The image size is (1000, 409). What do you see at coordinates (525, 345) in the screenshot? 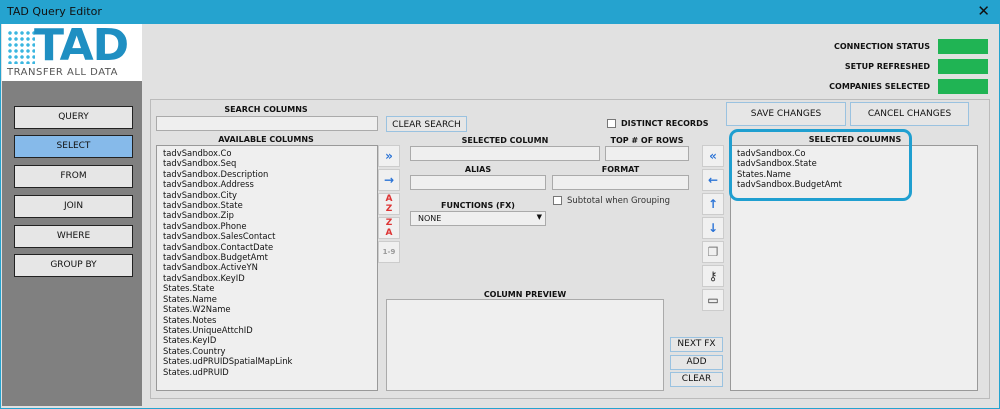
I see `column-preview-box` at bounding box center [525, 345].